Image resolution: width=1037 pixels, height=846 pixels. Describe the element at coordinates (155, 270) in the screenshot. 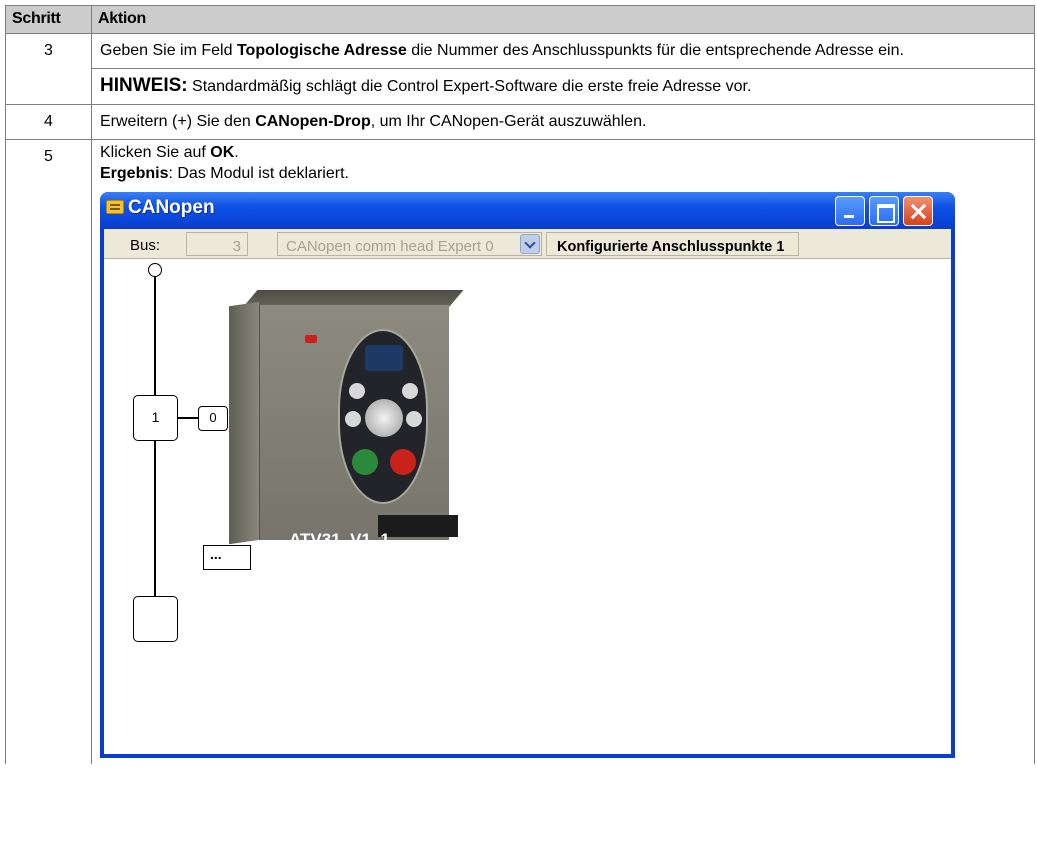

I see `bus-end-terminator` at that location.